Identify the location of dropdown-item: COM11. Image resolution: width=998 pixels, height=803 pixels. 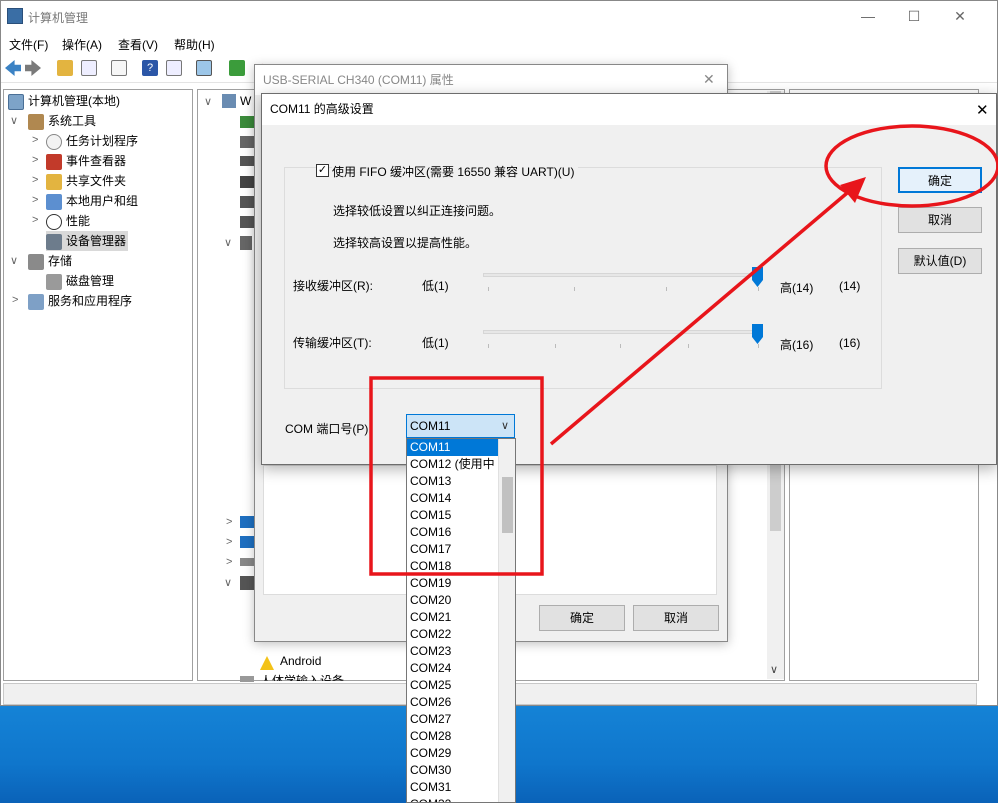
(453, 447).